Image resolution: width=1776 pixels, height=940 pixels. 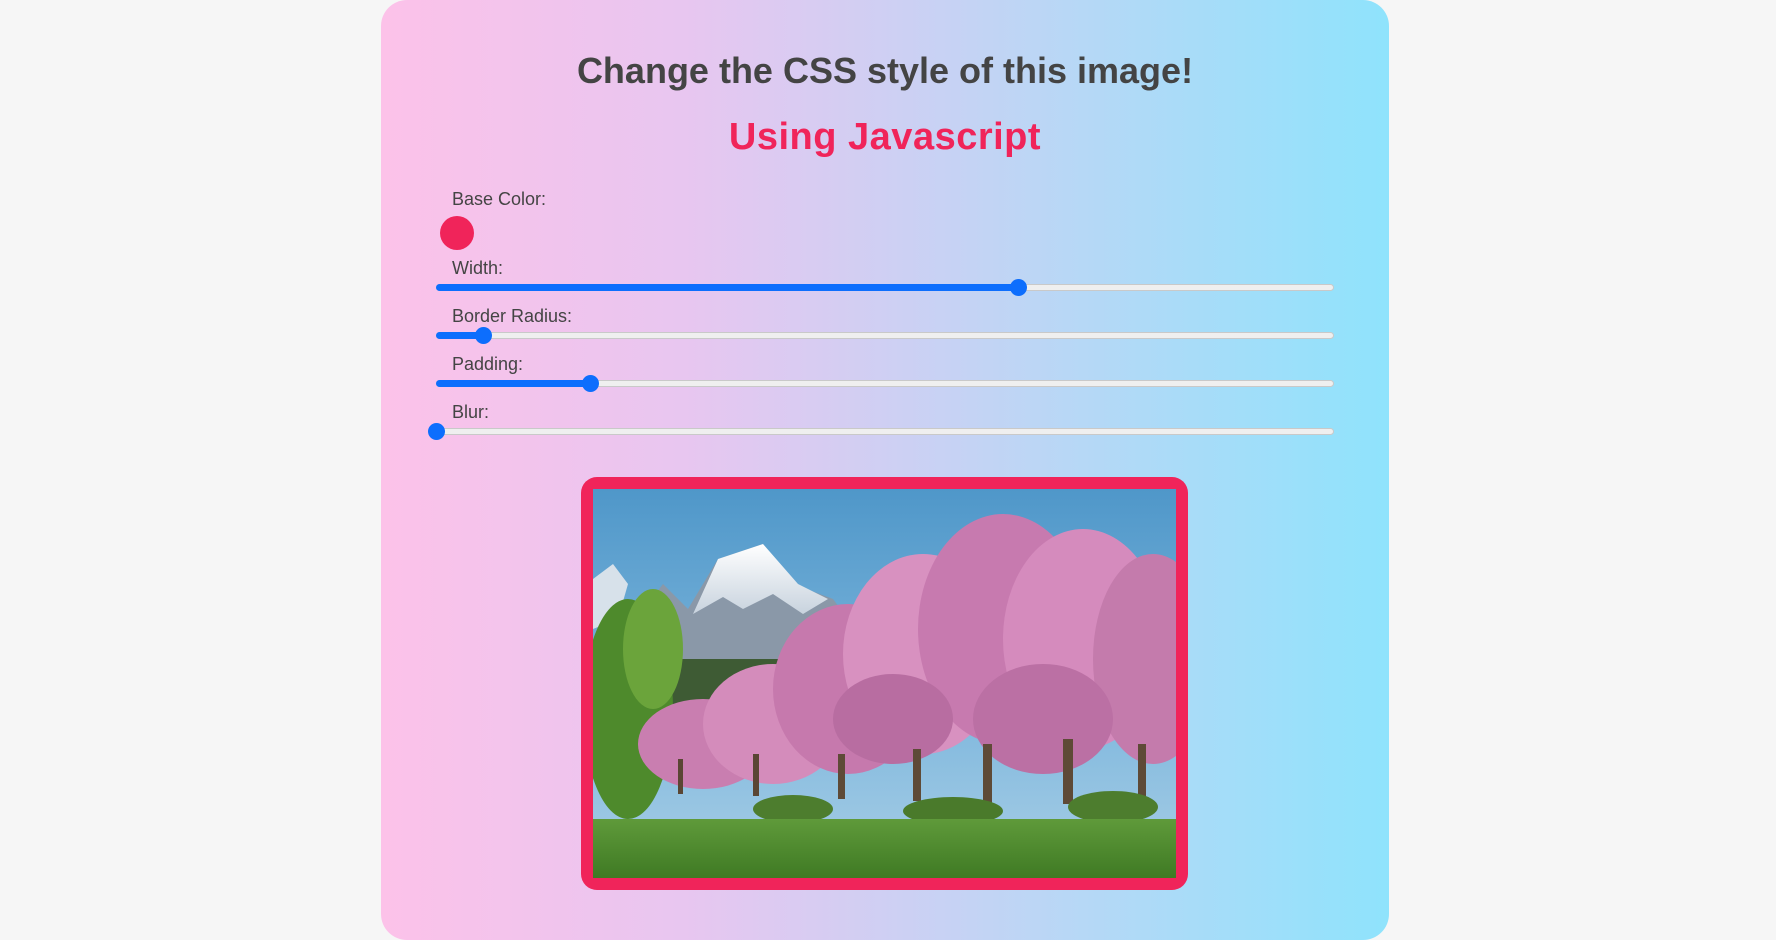 What do you see at coordinates (885, 431) in the screenshot?
I see `blur-slider-track` at bounding box center [885, 431].